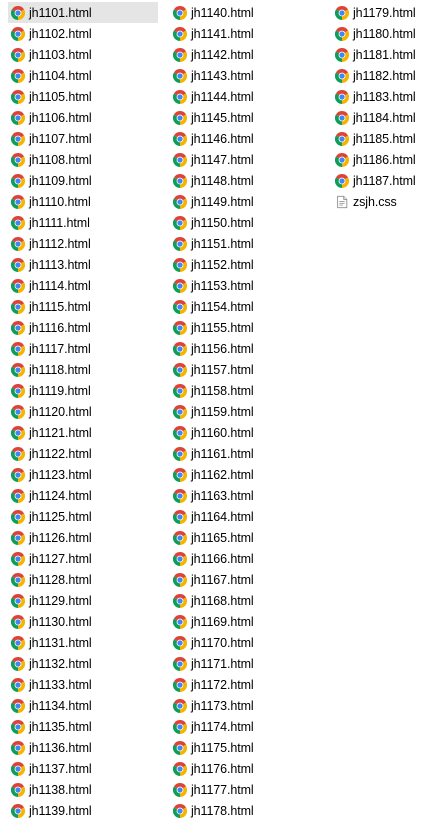 This screenshot has width=445, height=826. I want to click on file-item: jh1183.html, so click(388, 96).